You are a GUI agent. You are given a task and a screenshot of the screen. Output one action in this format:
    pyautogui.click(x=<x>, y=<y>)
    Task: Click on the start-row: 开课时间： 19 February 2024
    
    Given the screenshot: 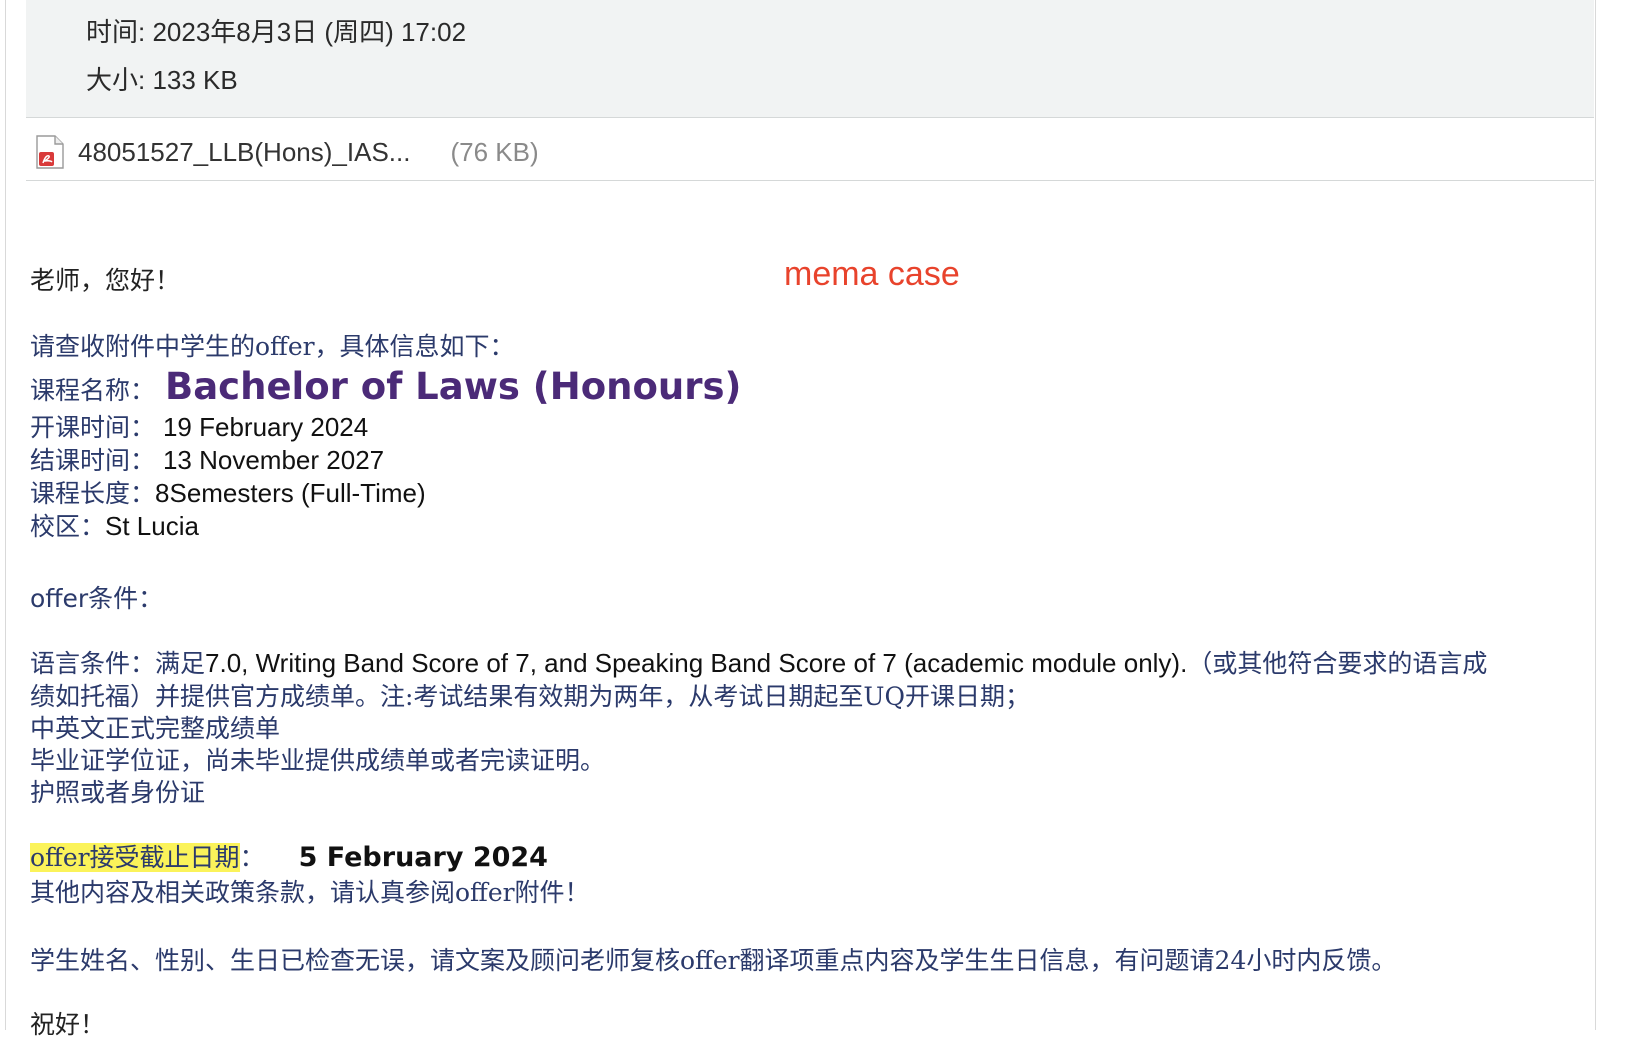 What is the action you would take?
    pyautogui.click(x=199, y=427)
    